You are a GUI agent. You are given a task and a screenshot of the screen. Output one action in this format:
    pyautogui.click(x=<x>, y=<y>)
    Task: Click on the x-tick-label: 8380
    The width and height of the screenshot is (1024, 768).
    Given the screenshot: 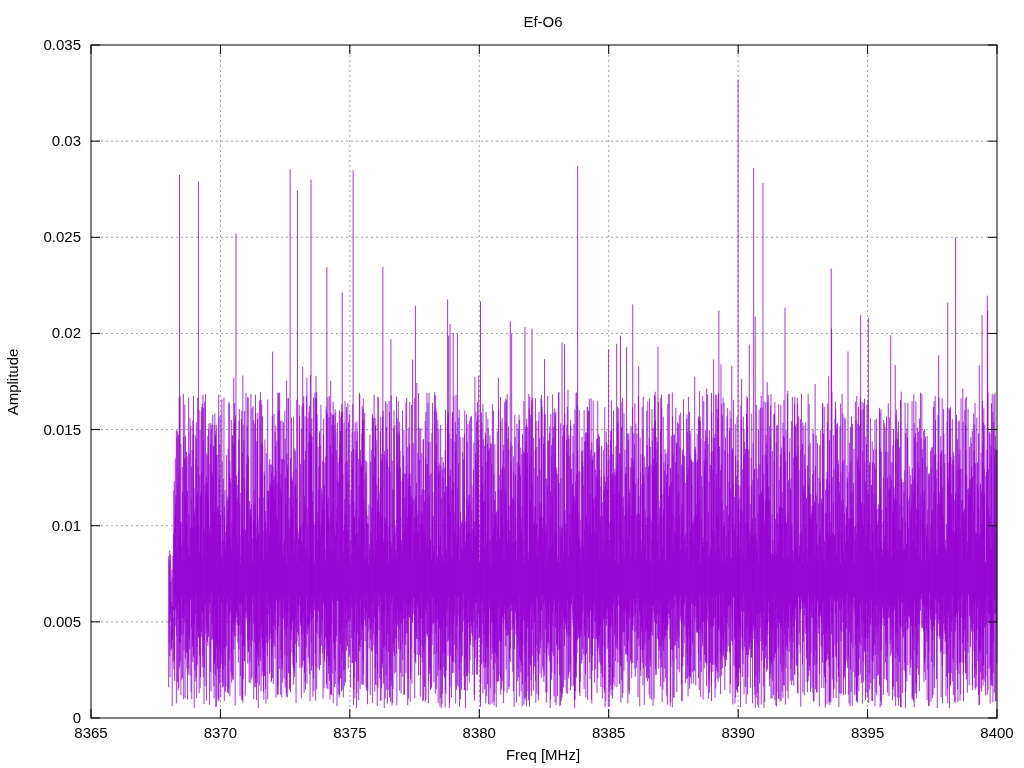 What is the action you would take?
    pyautogui.click(x=479, y=732)
    